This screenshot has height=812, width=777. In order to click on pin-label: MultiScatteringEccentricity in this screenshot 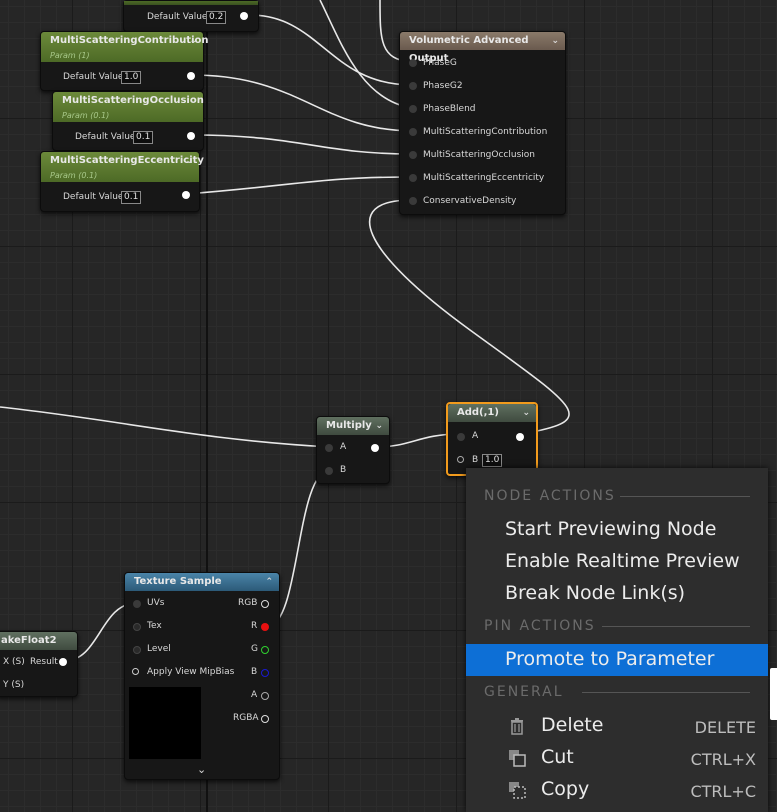, I will do `click(484, 178)`.